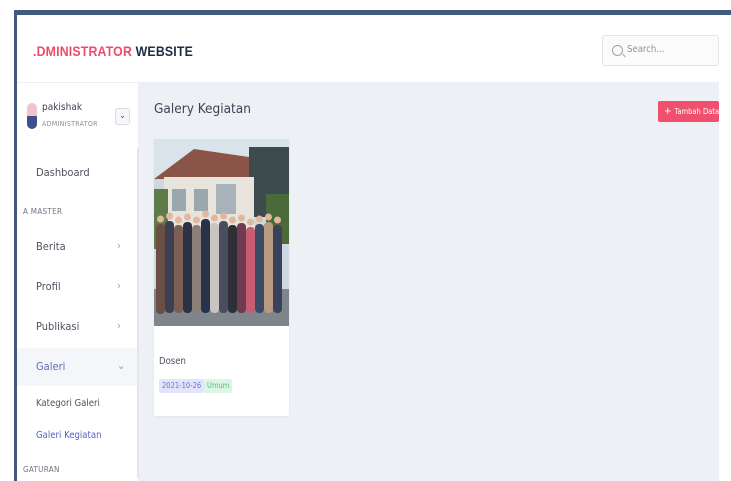 The width and height of the screenshot is (731, 481). What do you see at coordinates (617, 50) in the screenshot?
I see `search-icon` at bounding box center [617, 50].